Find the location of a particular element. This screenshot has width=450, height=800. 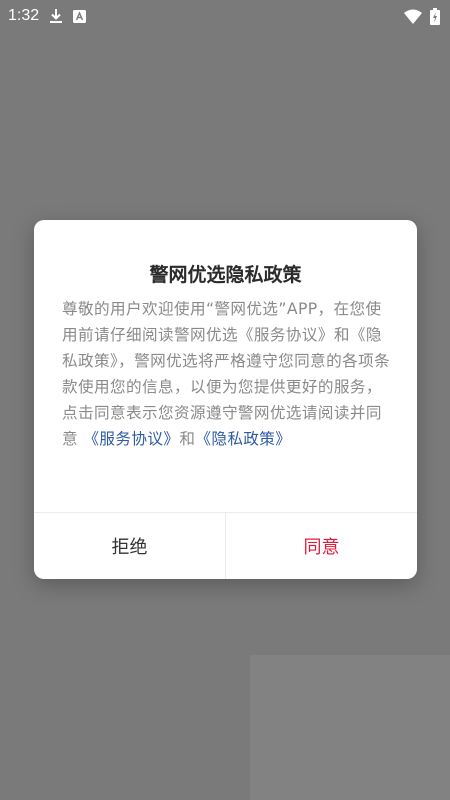

reject-button: 拒绝 is located at coordinates (129, 546).